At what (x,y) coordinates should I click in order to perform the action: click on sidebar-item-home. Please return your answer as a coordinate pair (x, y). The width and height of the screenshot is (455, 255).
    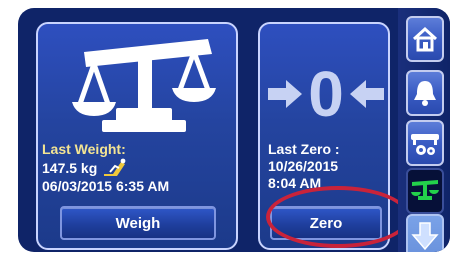
    Looking at the image, I should click on (425, 39).